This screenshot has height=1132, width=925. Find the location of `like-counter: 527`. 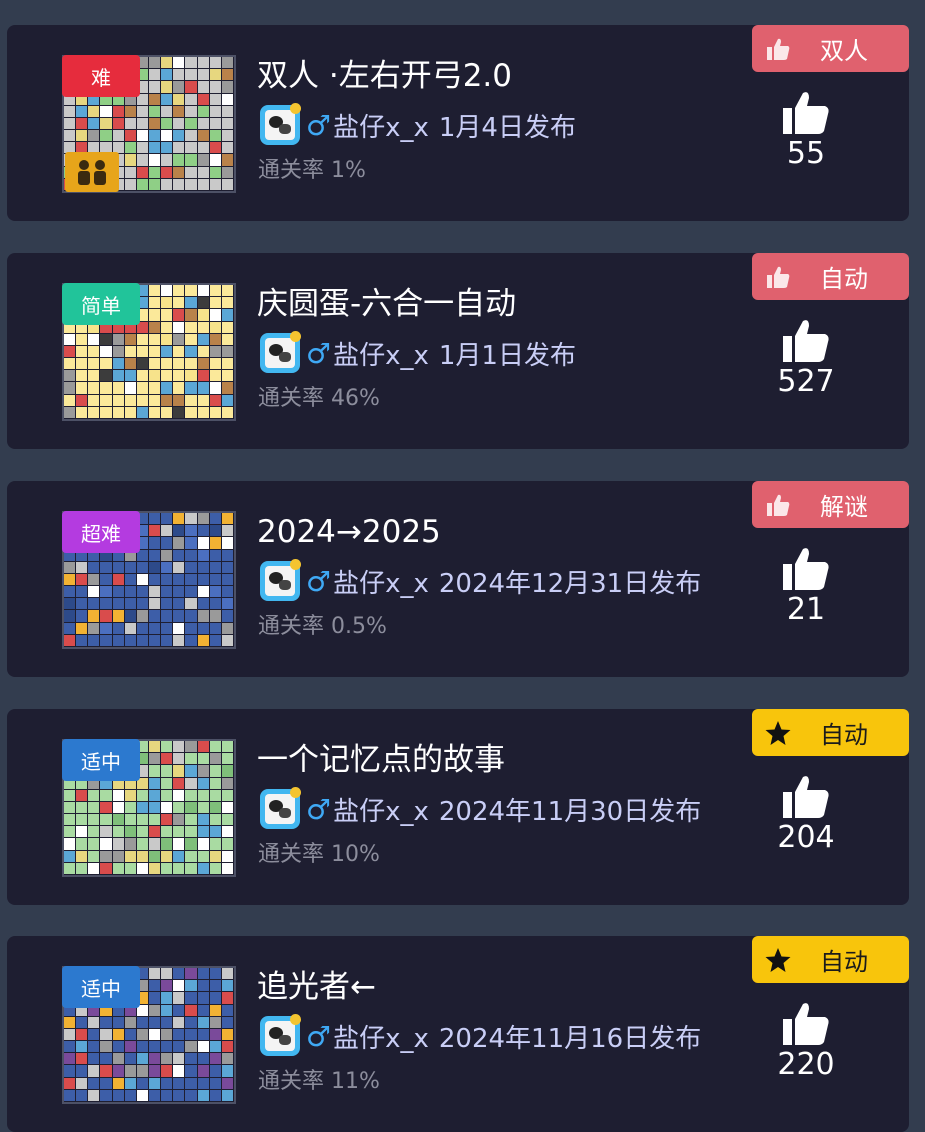

like-counter: 527 is located at coordinates (806, 359).